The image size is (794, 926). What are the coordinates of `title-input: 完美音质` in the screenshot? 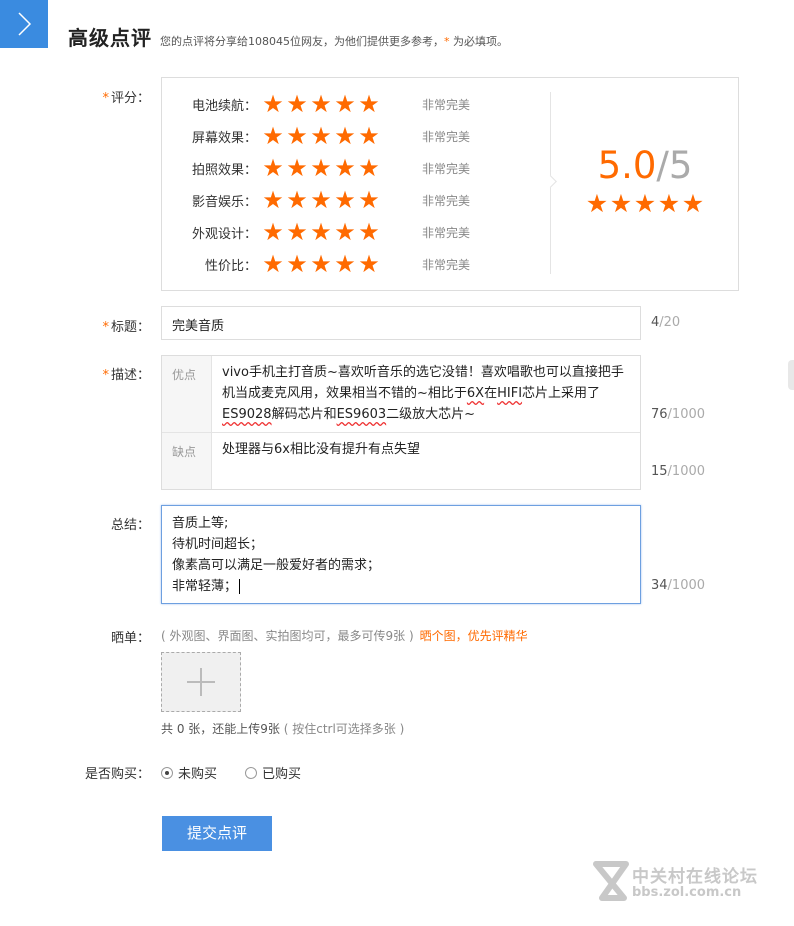 It's located at (401, 323).